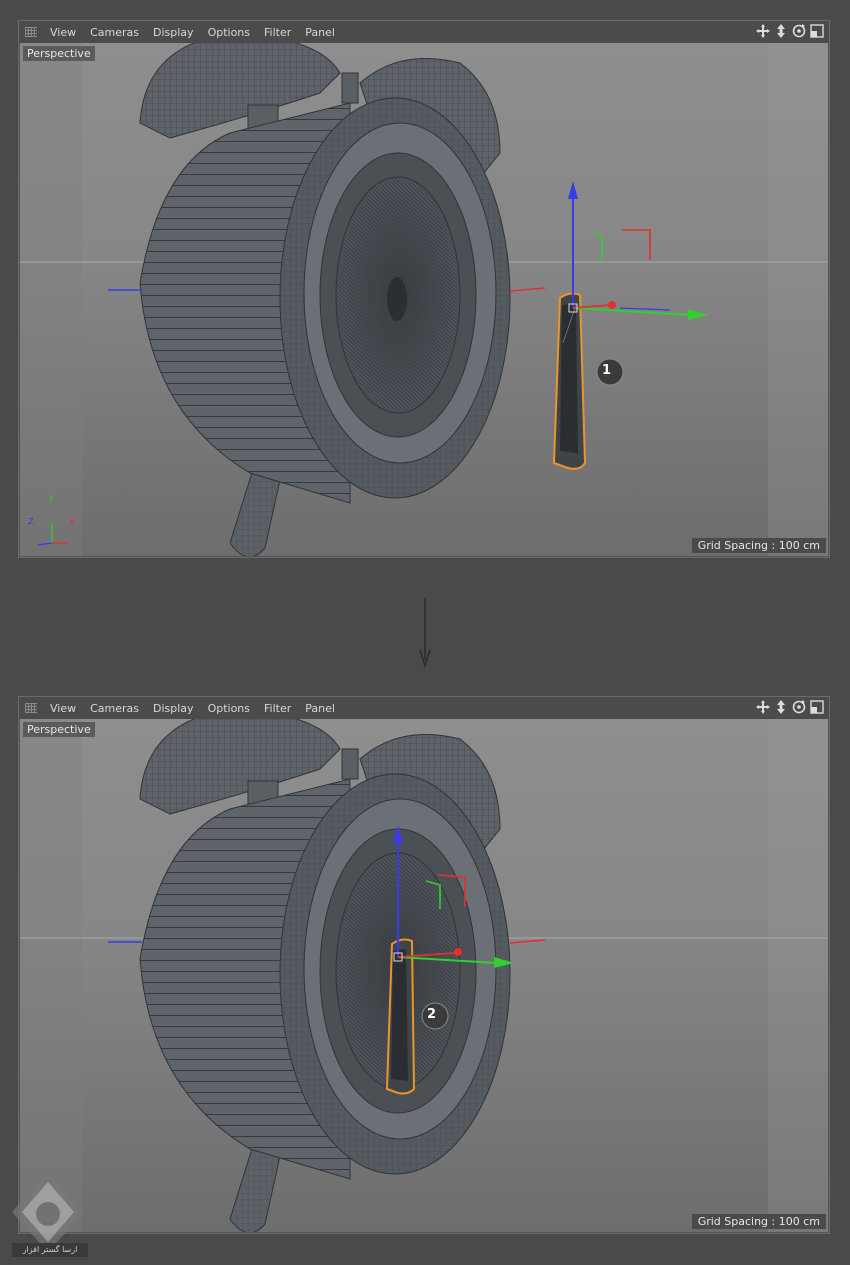 This screenshot has width=850, height=1265. What do you see at coordinates (425, 633) in the screenshot?
I see `arrow-down-icon` at bounding box center [425, 633].